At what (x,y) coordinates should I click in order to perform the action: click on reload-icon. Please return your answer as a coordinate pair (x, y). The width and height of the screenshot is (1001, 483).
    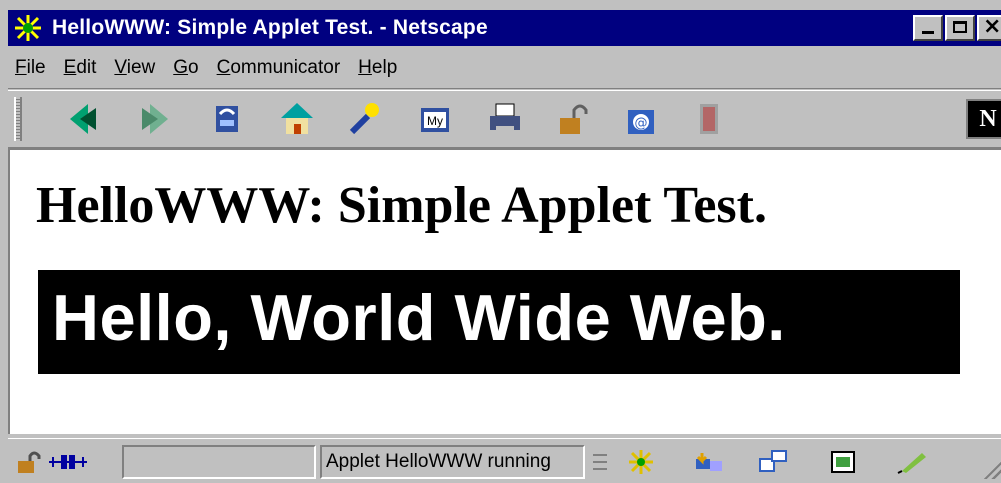
    Looking at the image, I should click on (227, 119).